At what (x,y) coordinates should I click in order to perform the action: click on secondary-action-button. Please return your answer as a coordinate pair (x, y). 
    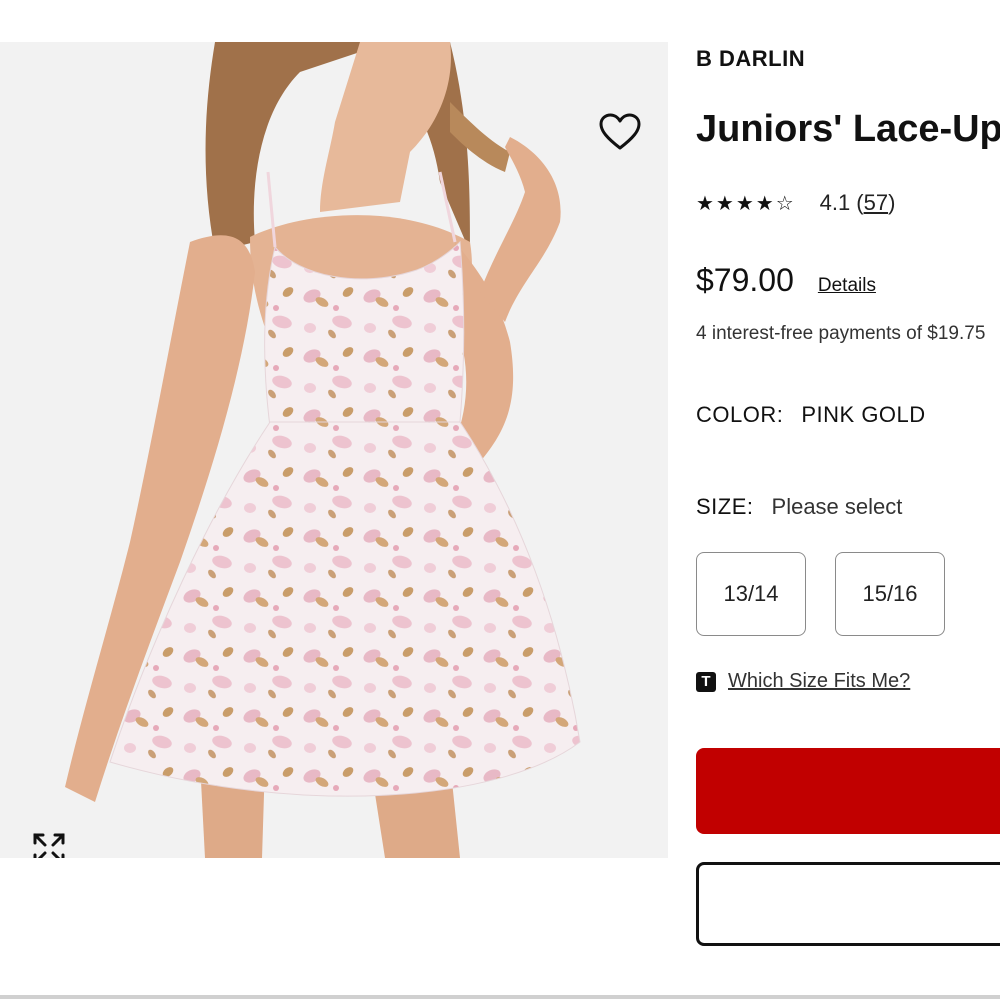
    Looking at the image, I should click on (848, 904).